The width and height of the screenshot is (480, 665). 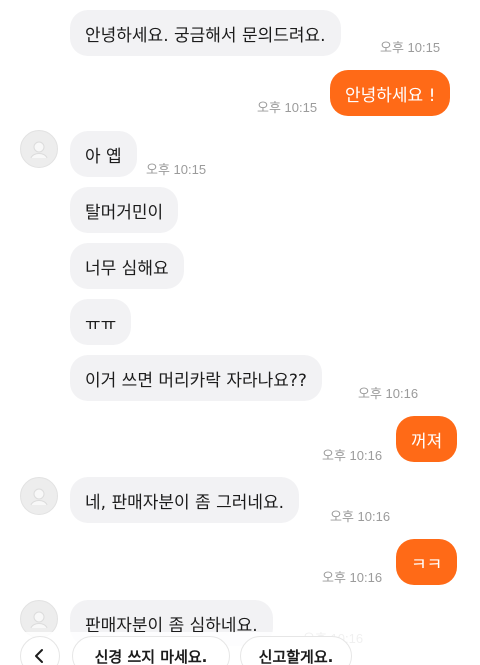 I want to click on outgoing-message: ㅋㅋ, so click(x=427, y=562).